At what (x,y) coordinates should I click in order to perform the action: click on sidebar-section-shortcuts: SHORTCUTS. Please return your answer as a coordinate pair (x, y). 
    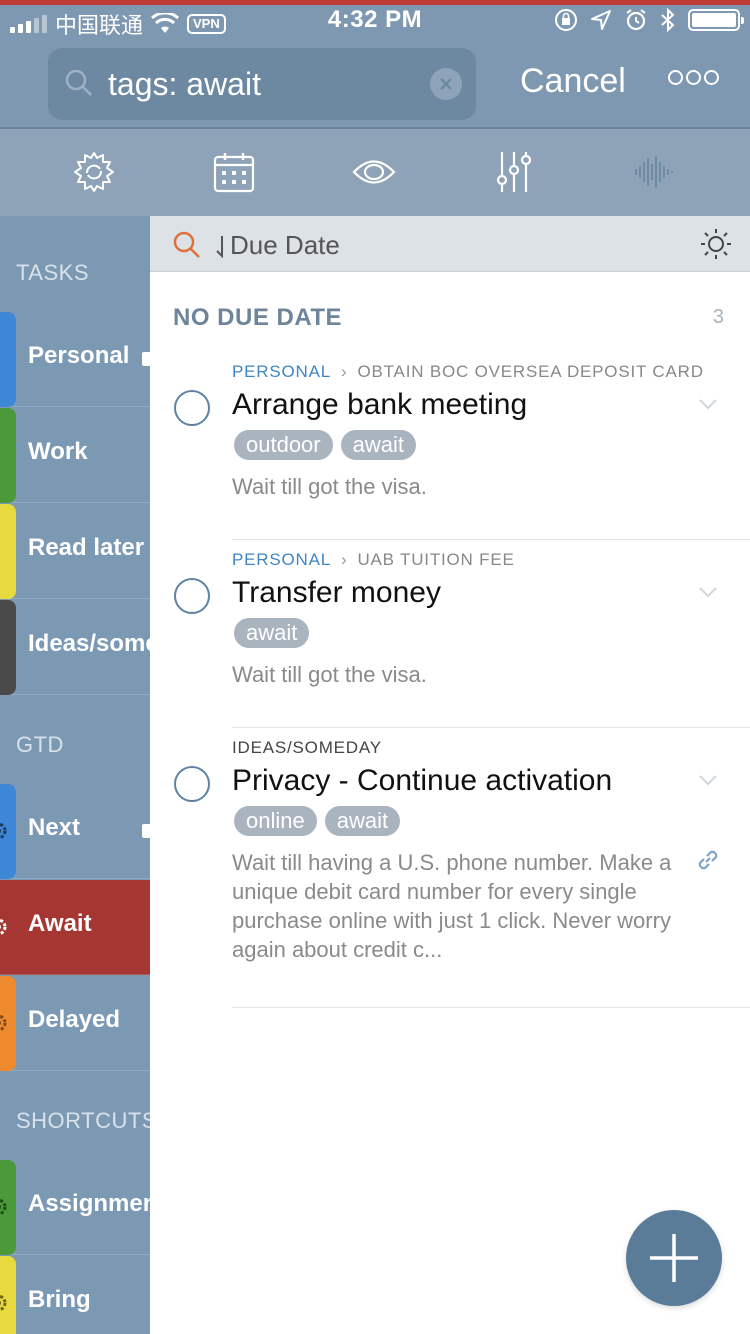
    Looking at the image, I should click on (83, 1120).